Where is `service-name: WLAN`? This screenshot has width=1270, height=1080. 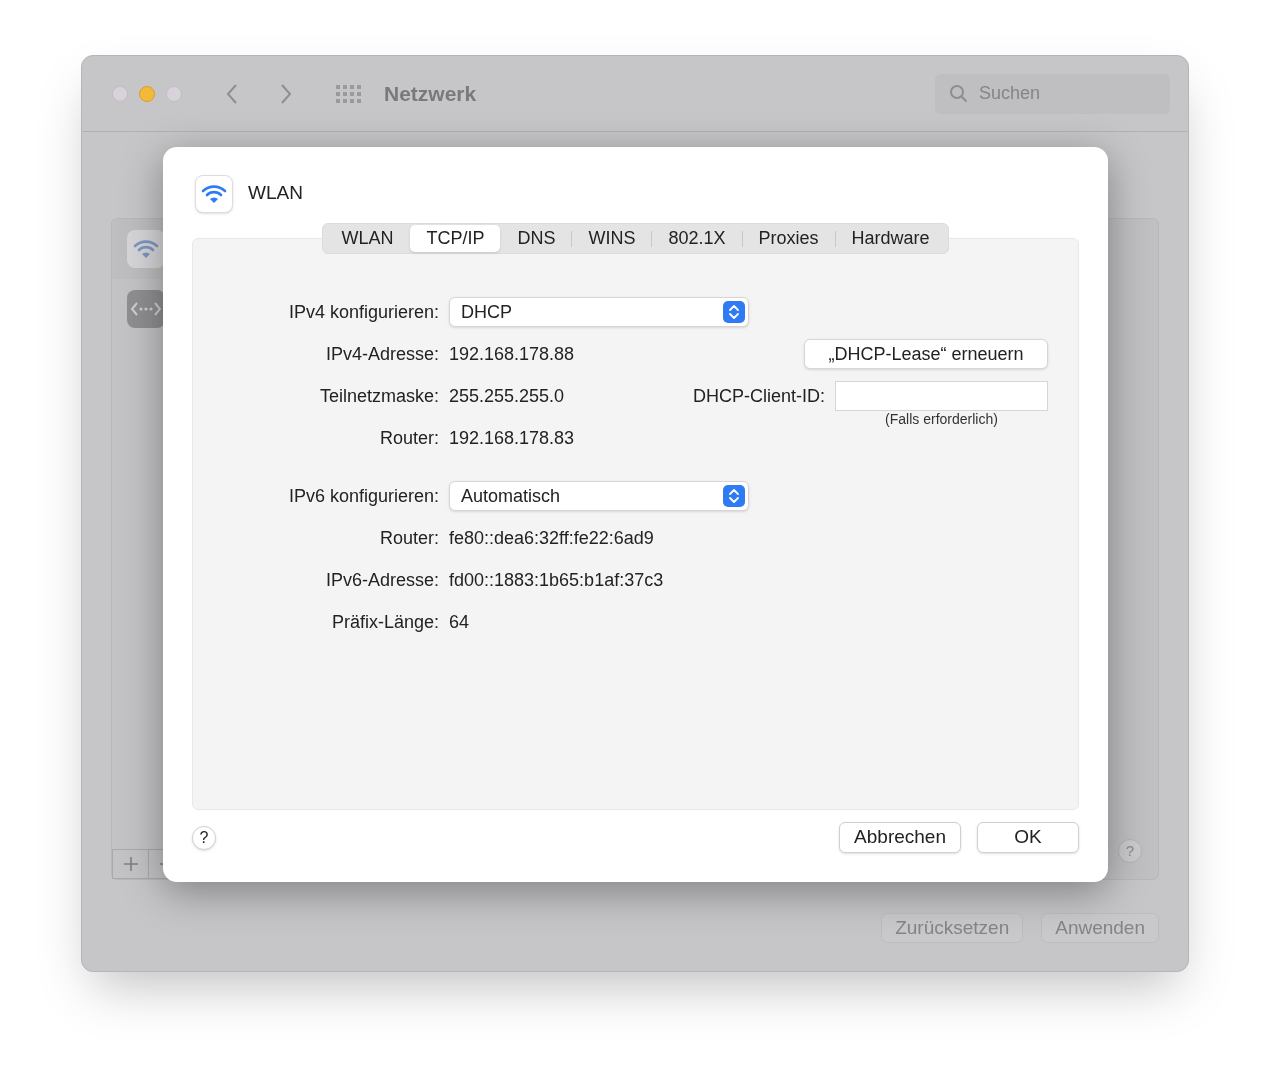 service-name: WLAN is located at coordinates (275, 193).